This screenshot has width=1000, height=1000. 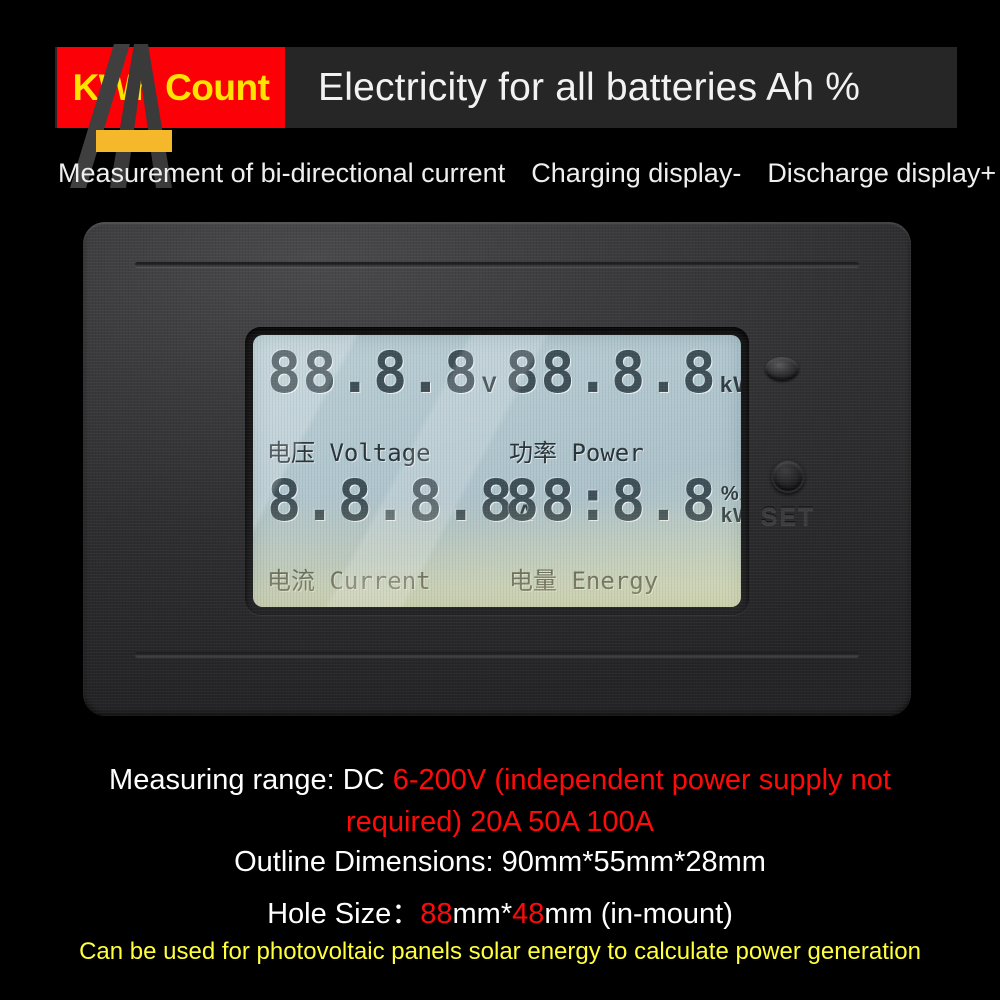 I want to click on lcd-row-top: 88.8.8 V 电压 Voltage 88.8.8 kW, so click(x=497, y=403).